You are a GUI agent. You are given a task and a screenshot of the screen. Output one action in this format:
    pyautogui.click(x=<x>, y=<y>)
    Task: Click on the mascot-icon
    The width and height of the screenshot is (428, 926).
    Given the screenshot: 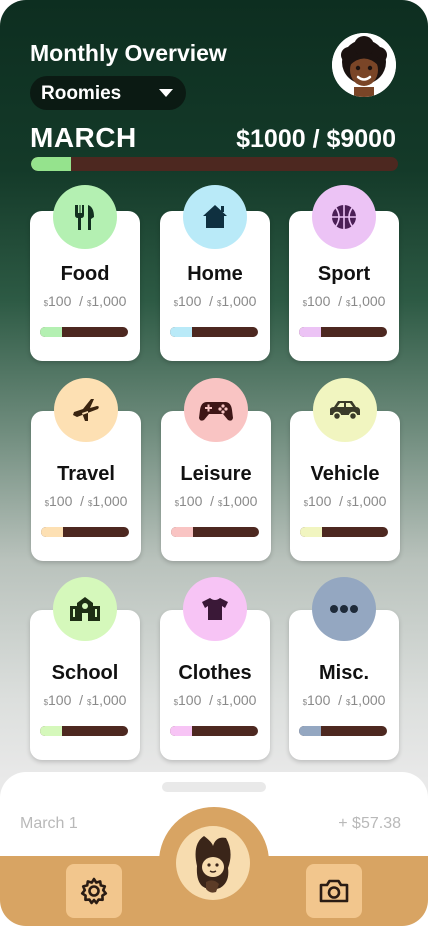 What is the action you would take?
    pyautogui.click(x=213, y=864)
    